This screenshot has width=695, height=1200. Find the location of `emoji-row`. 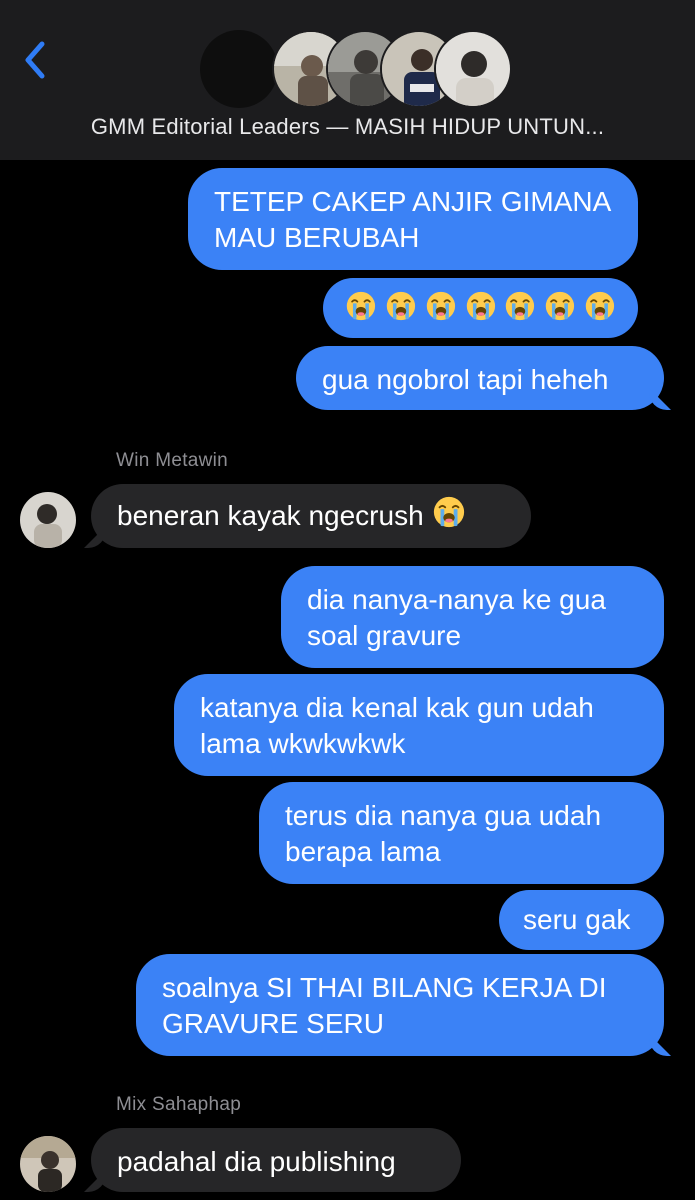

emoji-row is located at coordinates (480, 306).